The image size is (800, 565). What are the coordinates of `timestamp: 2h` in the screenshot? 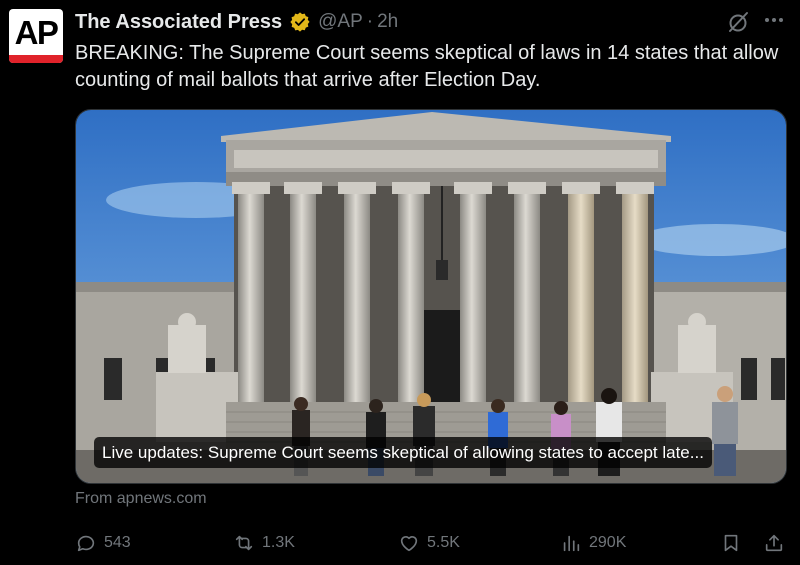 It's located at (387, 22).